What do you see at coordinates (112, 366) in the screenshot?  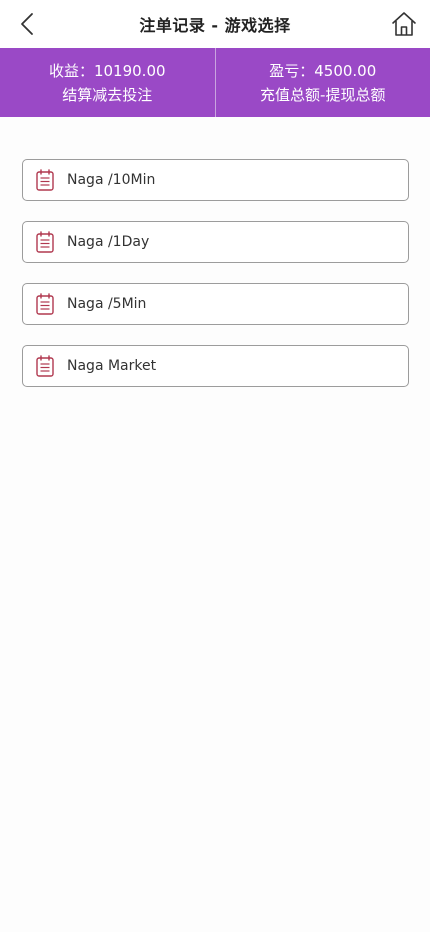 I see `game-item-label: Naga Market` at bounding box center [112, 366].